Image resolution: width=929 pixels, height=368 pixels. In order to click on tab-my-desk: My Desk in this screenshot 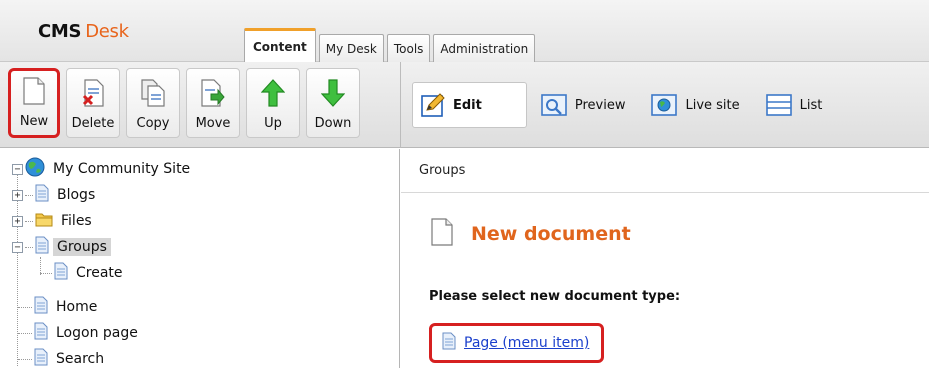, I will do `click(351, 48)`.